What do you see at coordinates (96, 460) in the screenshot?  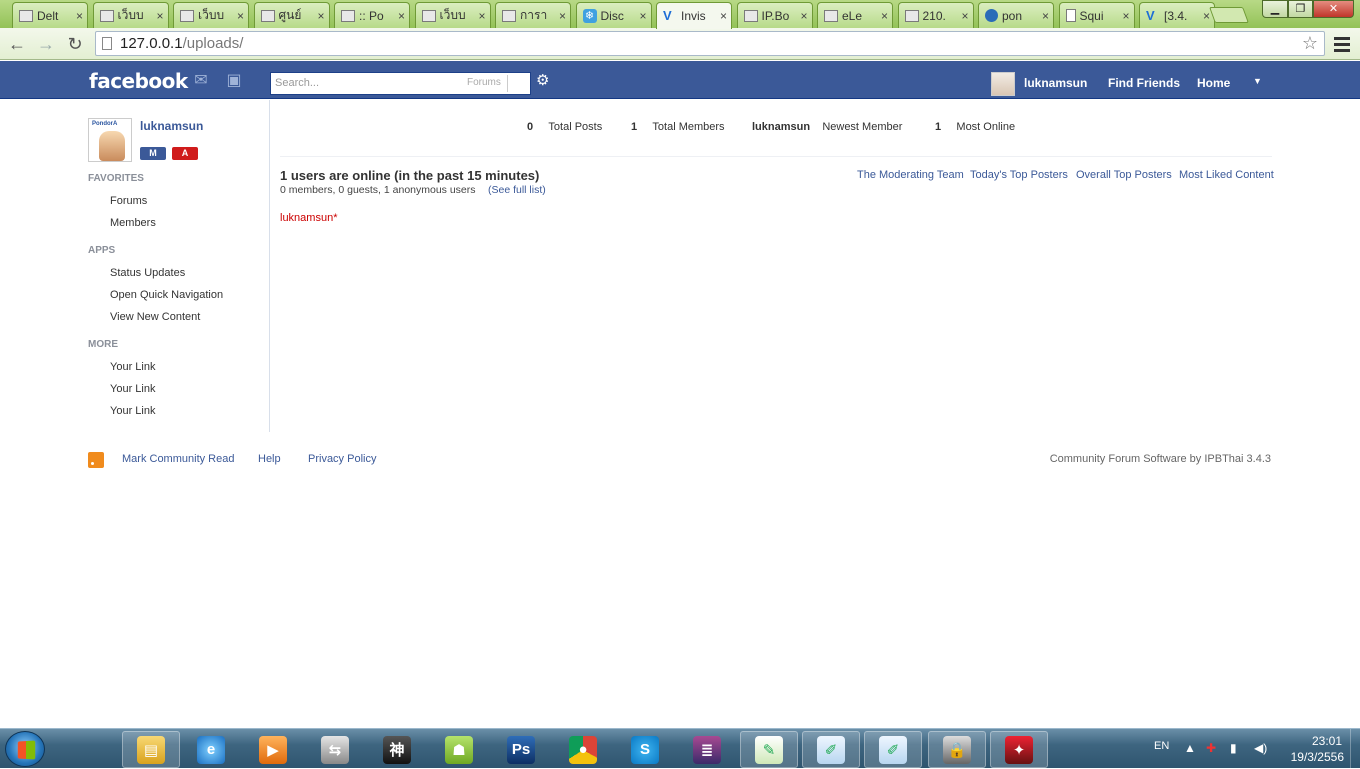 I see `rss-icon` at bounding box center [96, 460].